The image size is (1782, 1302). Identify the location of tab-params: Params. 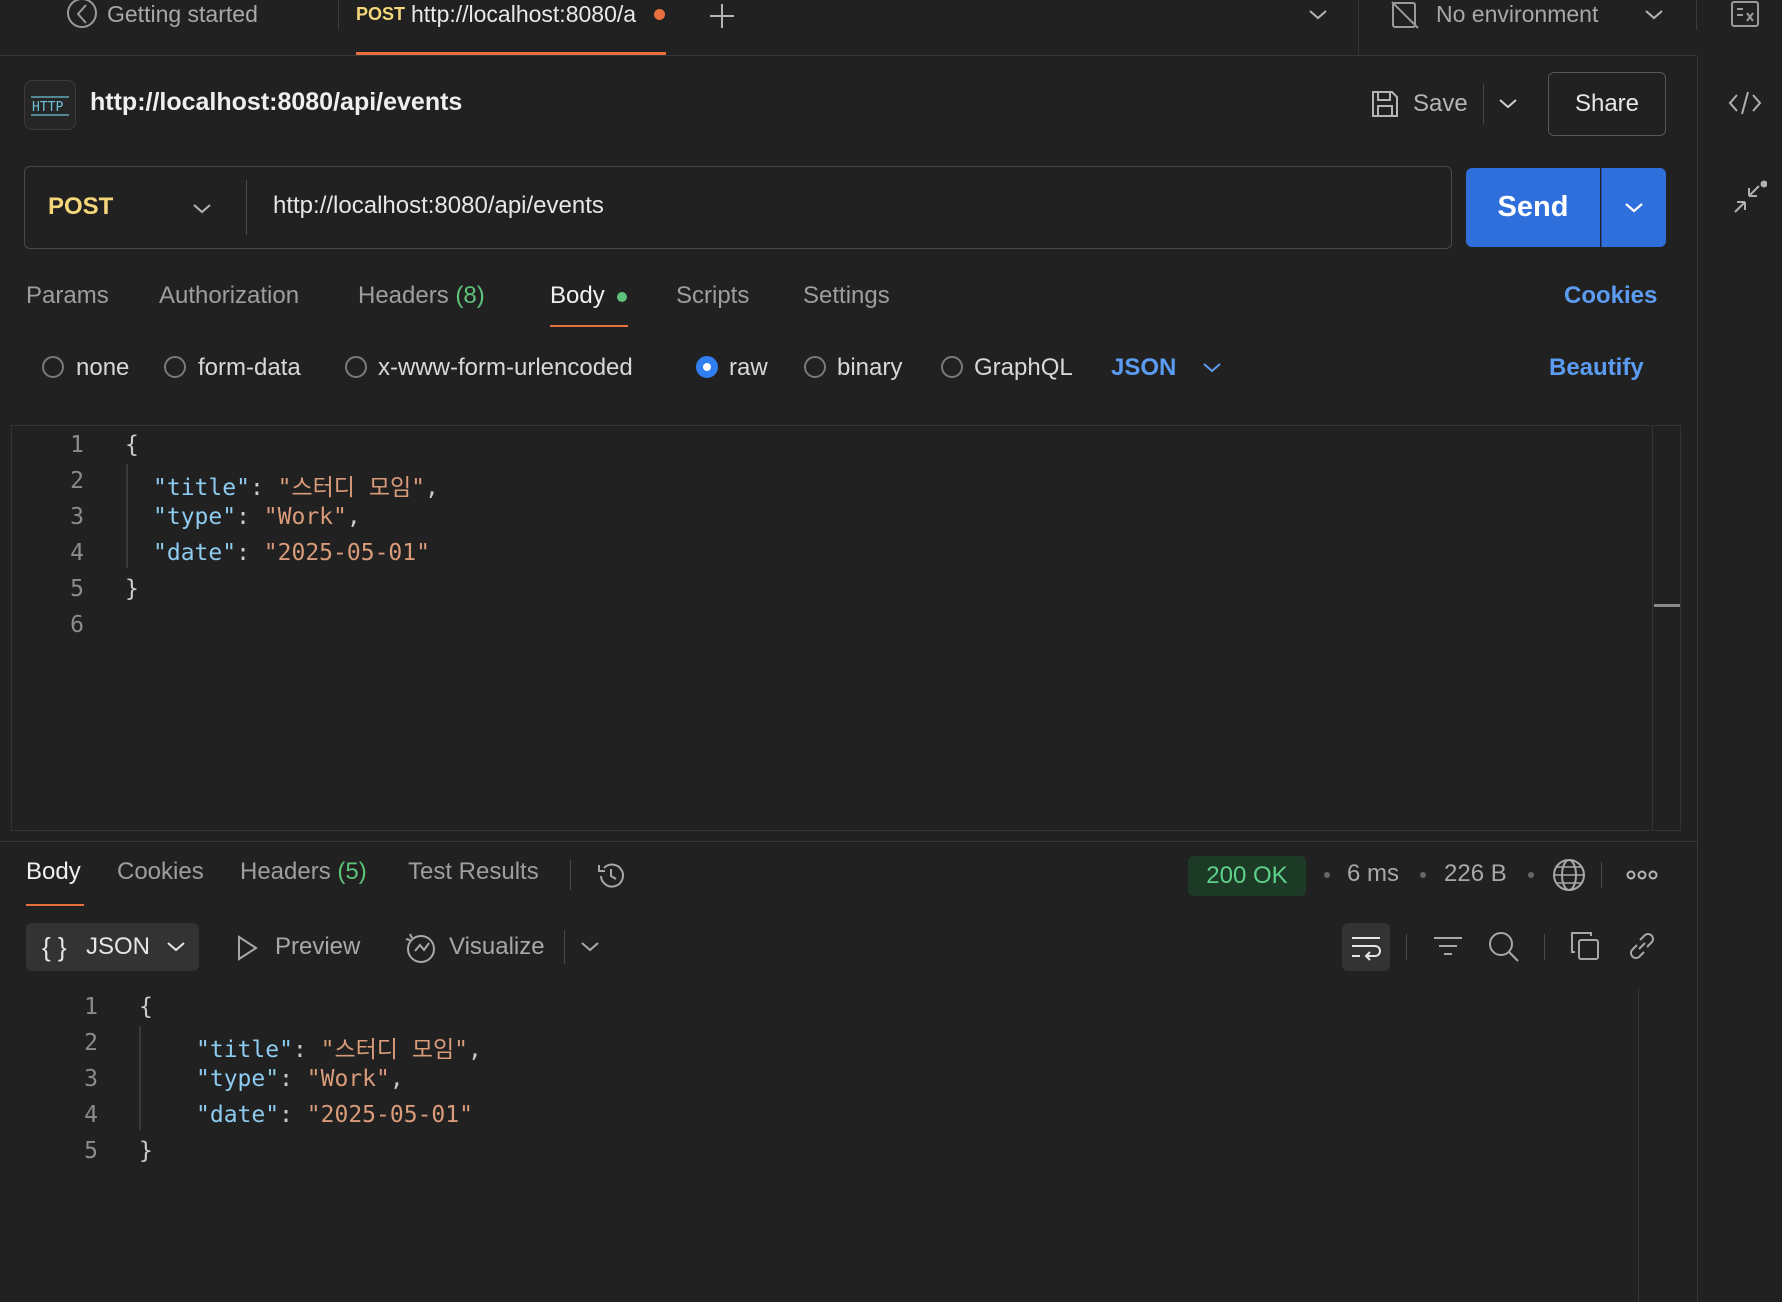
(67, 296).